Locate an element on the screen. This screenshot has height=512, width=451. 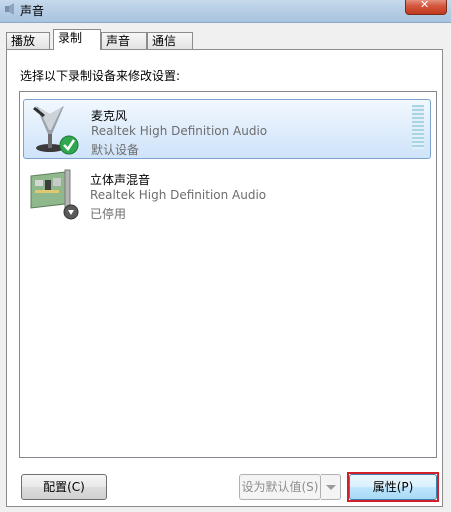
device-status: 已停用 is located at coordinates (108, 214).